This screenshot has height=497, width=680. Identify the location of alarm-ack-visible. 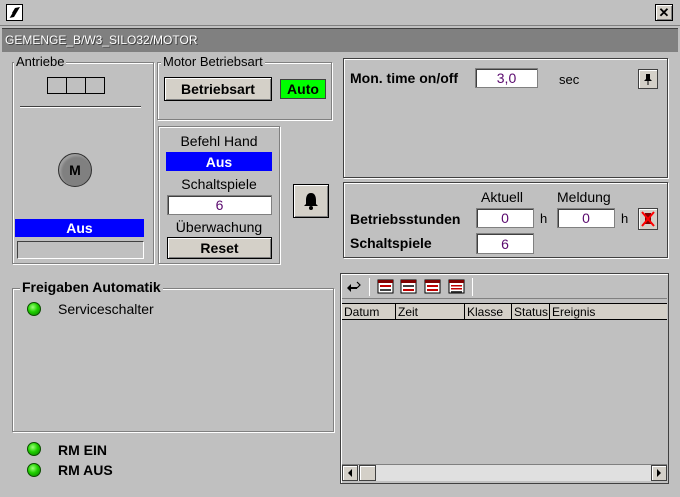
(408, 286).